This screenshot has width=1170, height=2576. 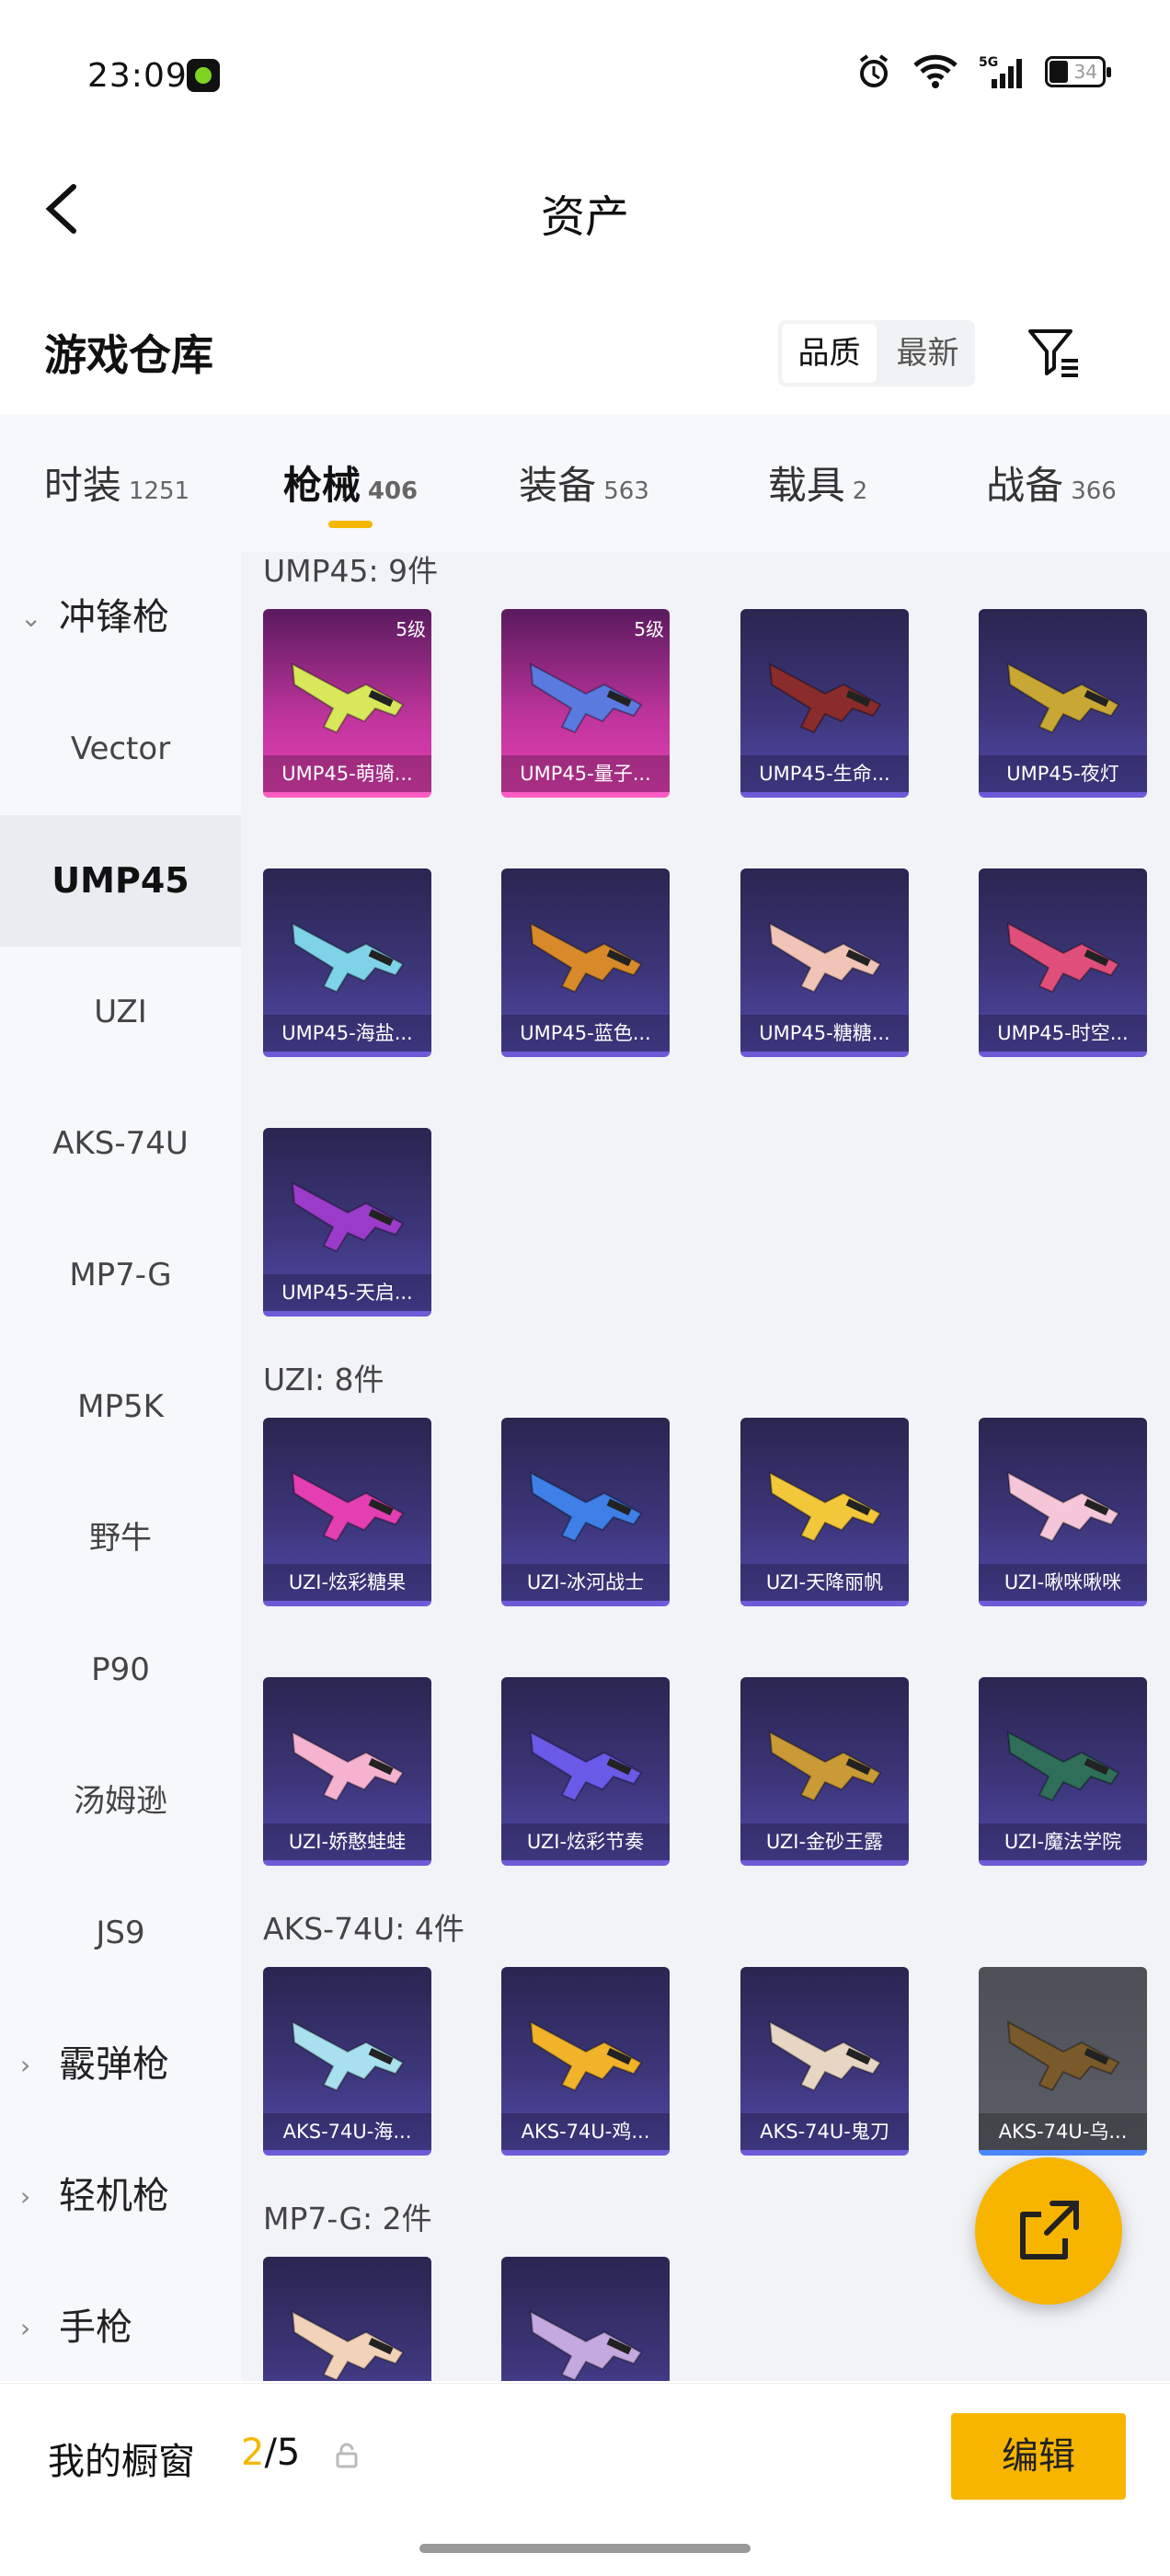 What do you see at coordinates (120, 1012) in the screenshot?
I see `sidebar-item-uzi: UZI` at bounding box center [120, 1012].